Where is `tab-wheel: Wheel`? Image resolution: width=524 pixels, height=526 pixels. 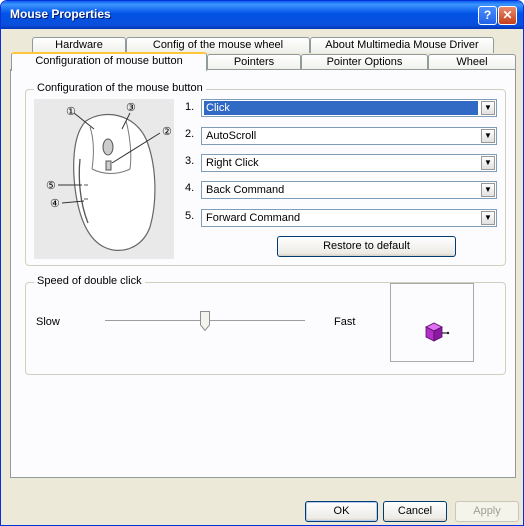 tab-wheel: Wheel is located at coordinates (472, 62).